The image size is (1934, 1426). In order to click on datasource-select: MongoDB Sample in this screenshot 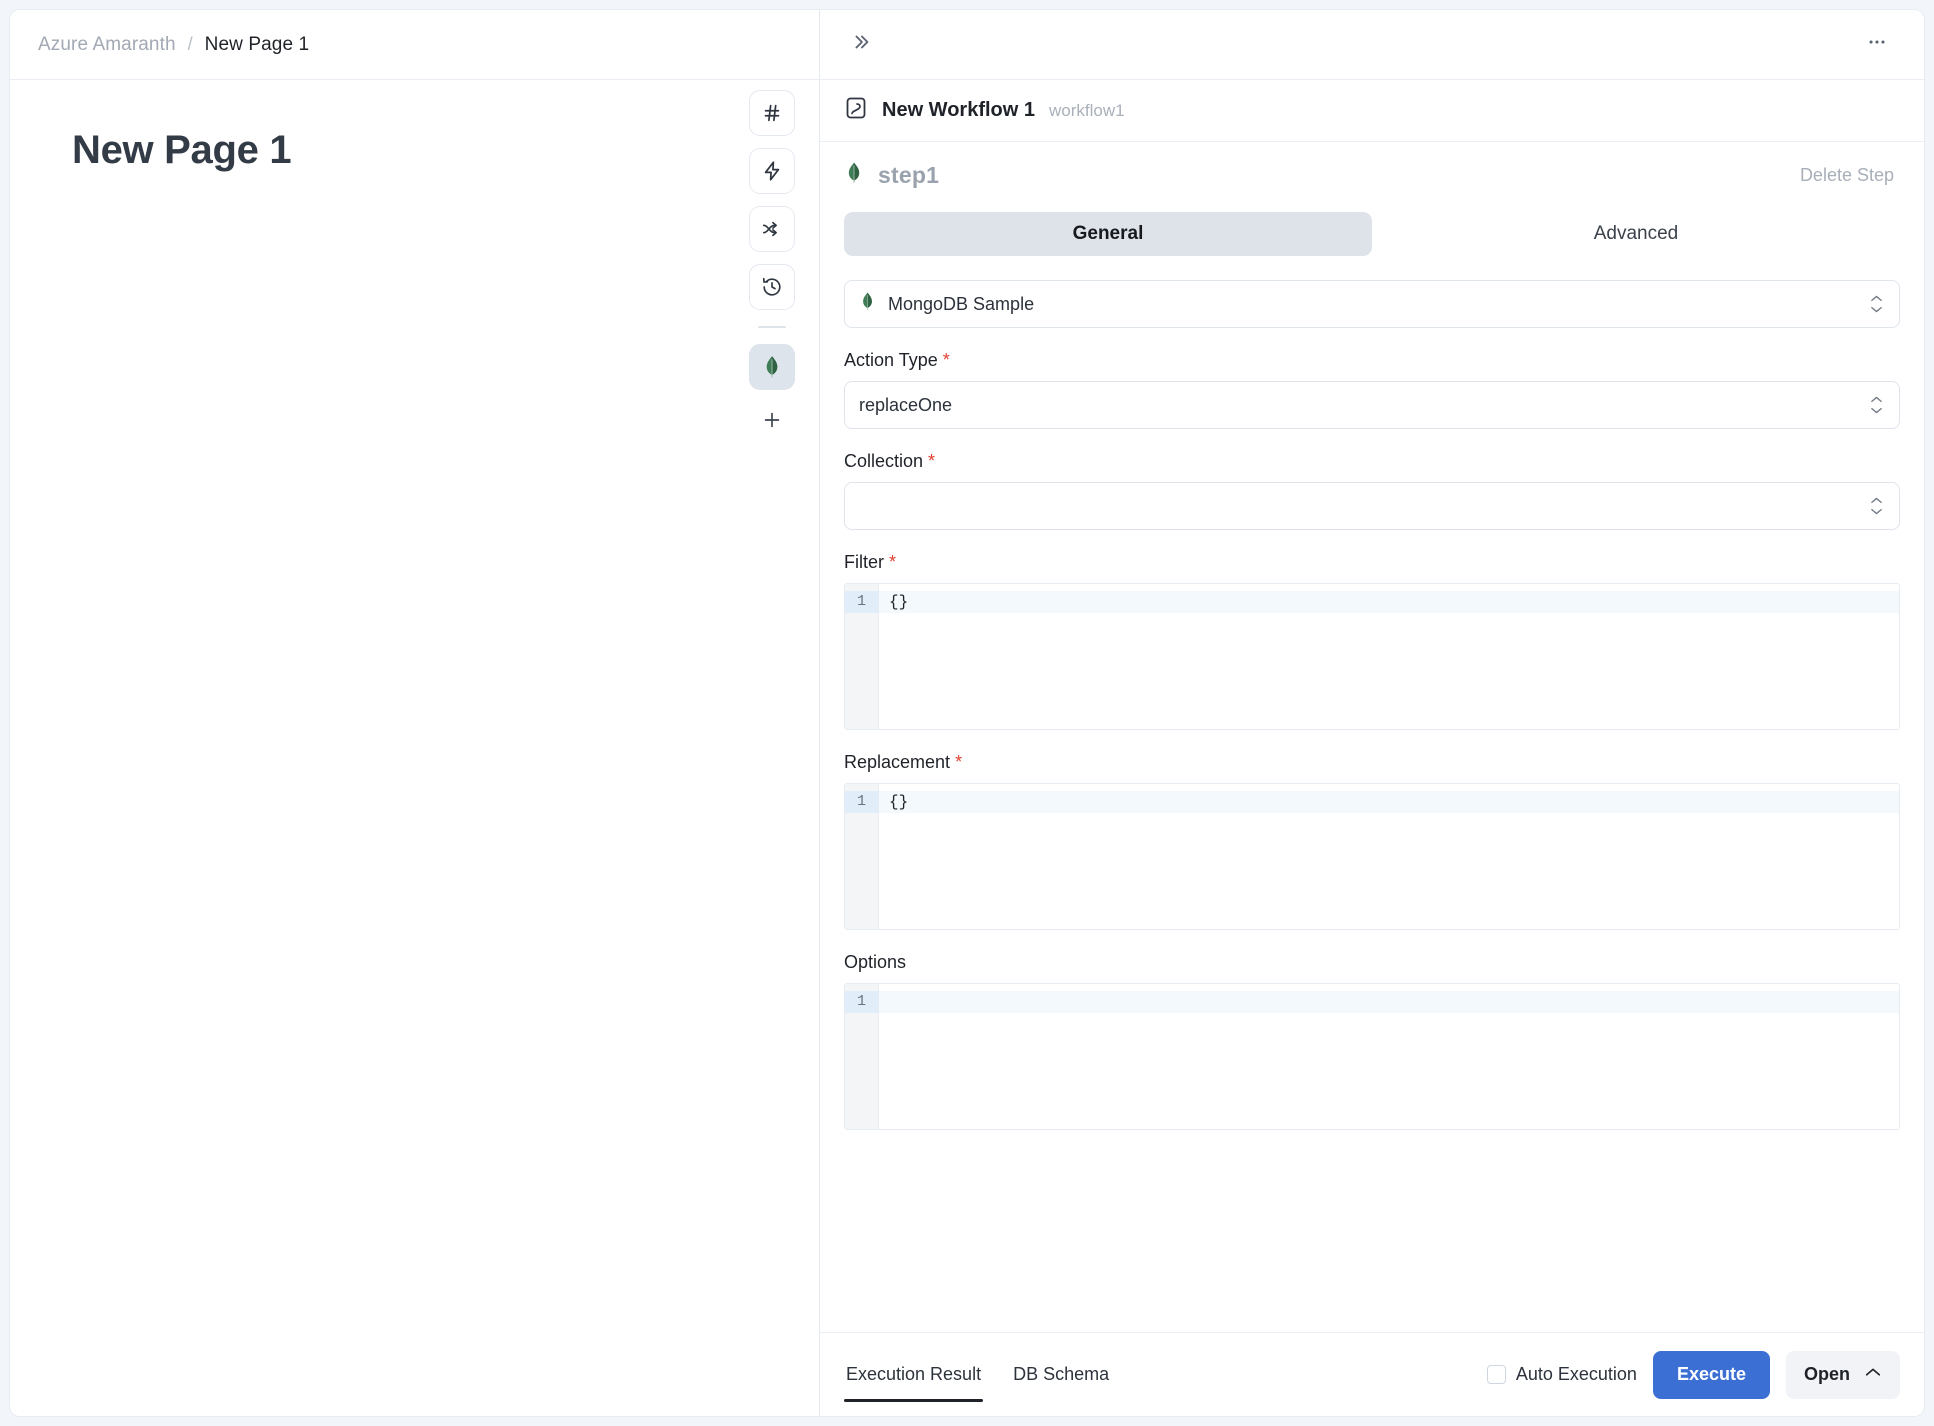, I will do `click(1372, 304)`.